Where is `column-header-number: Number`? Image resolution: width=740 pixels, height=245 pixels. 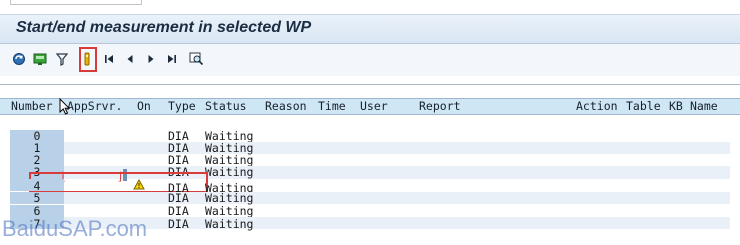 column-header-number: Number is located at coordinates (32, 106).